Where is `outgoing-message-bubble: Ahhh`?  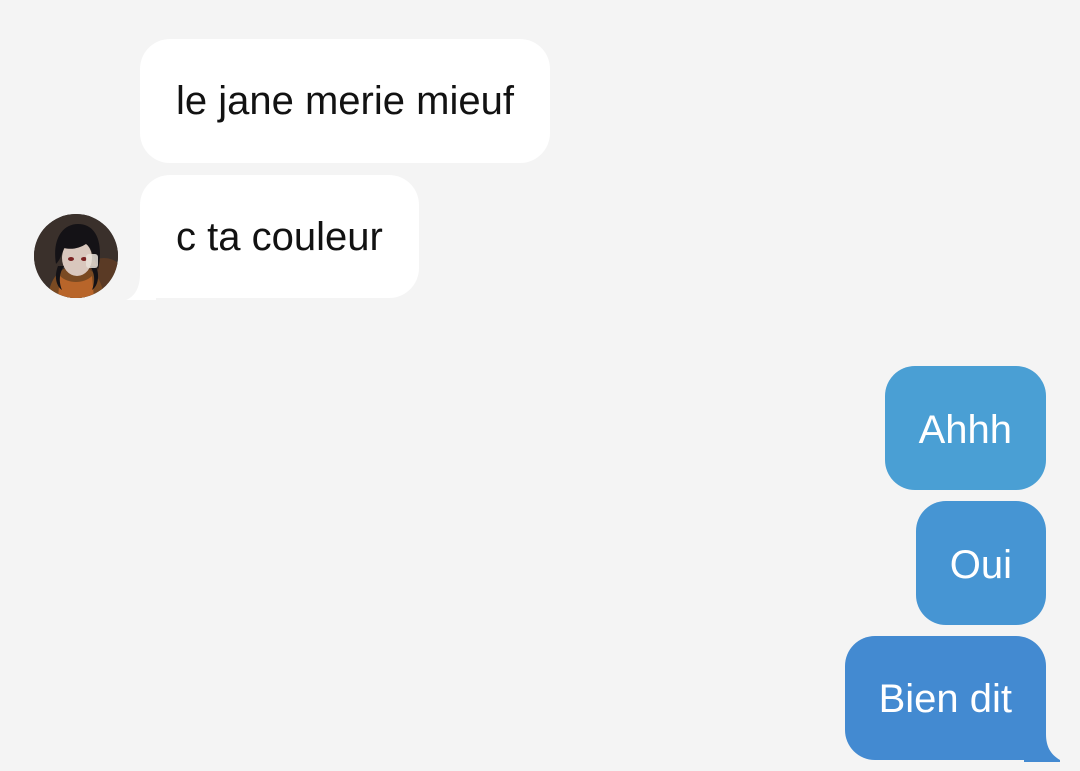
outgoing-message-bubble: Ahhh is located at coordinates (965, 428).